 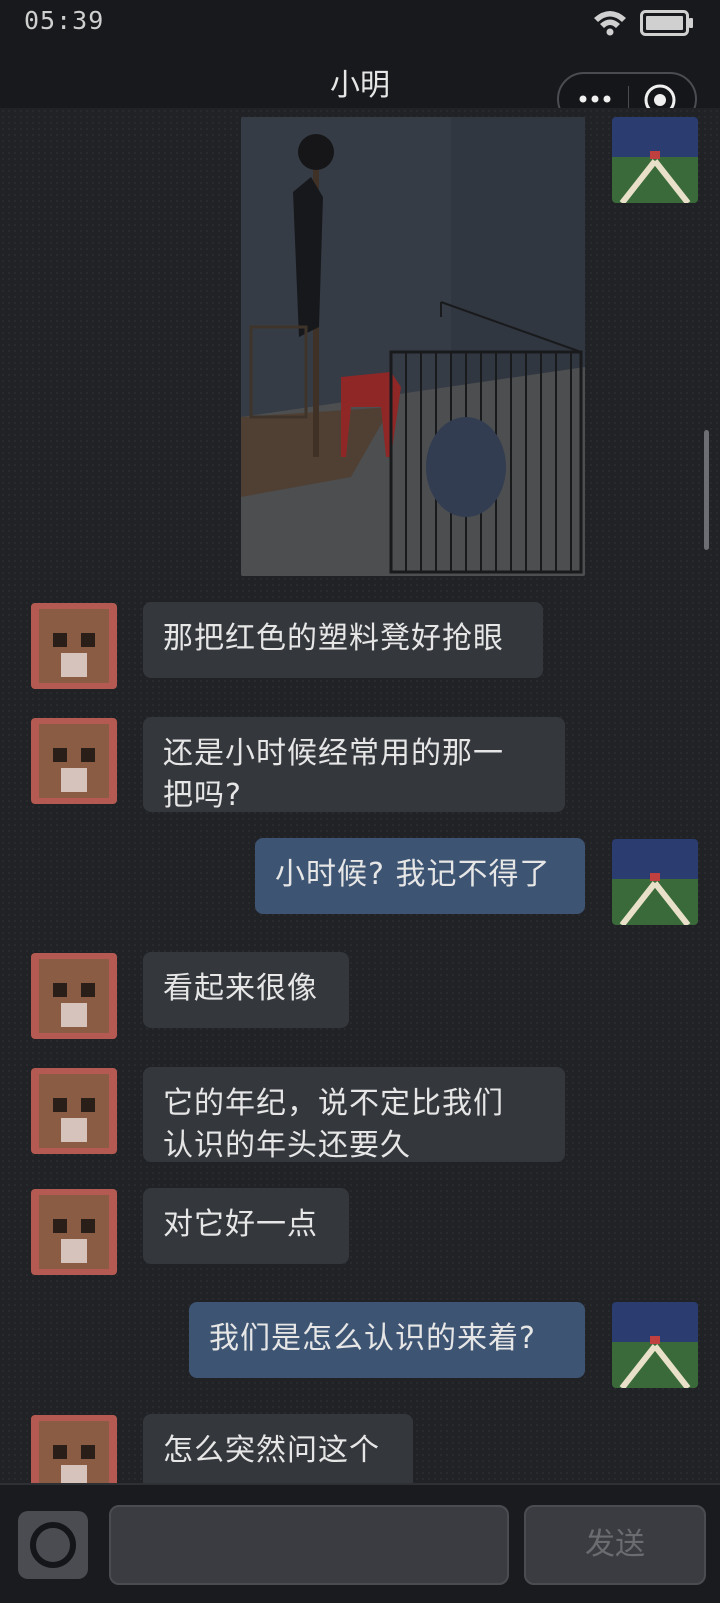 I want to click on message-bubble-other: 那把红色的塑料凳好抢眼, so click(x=343, y=640).